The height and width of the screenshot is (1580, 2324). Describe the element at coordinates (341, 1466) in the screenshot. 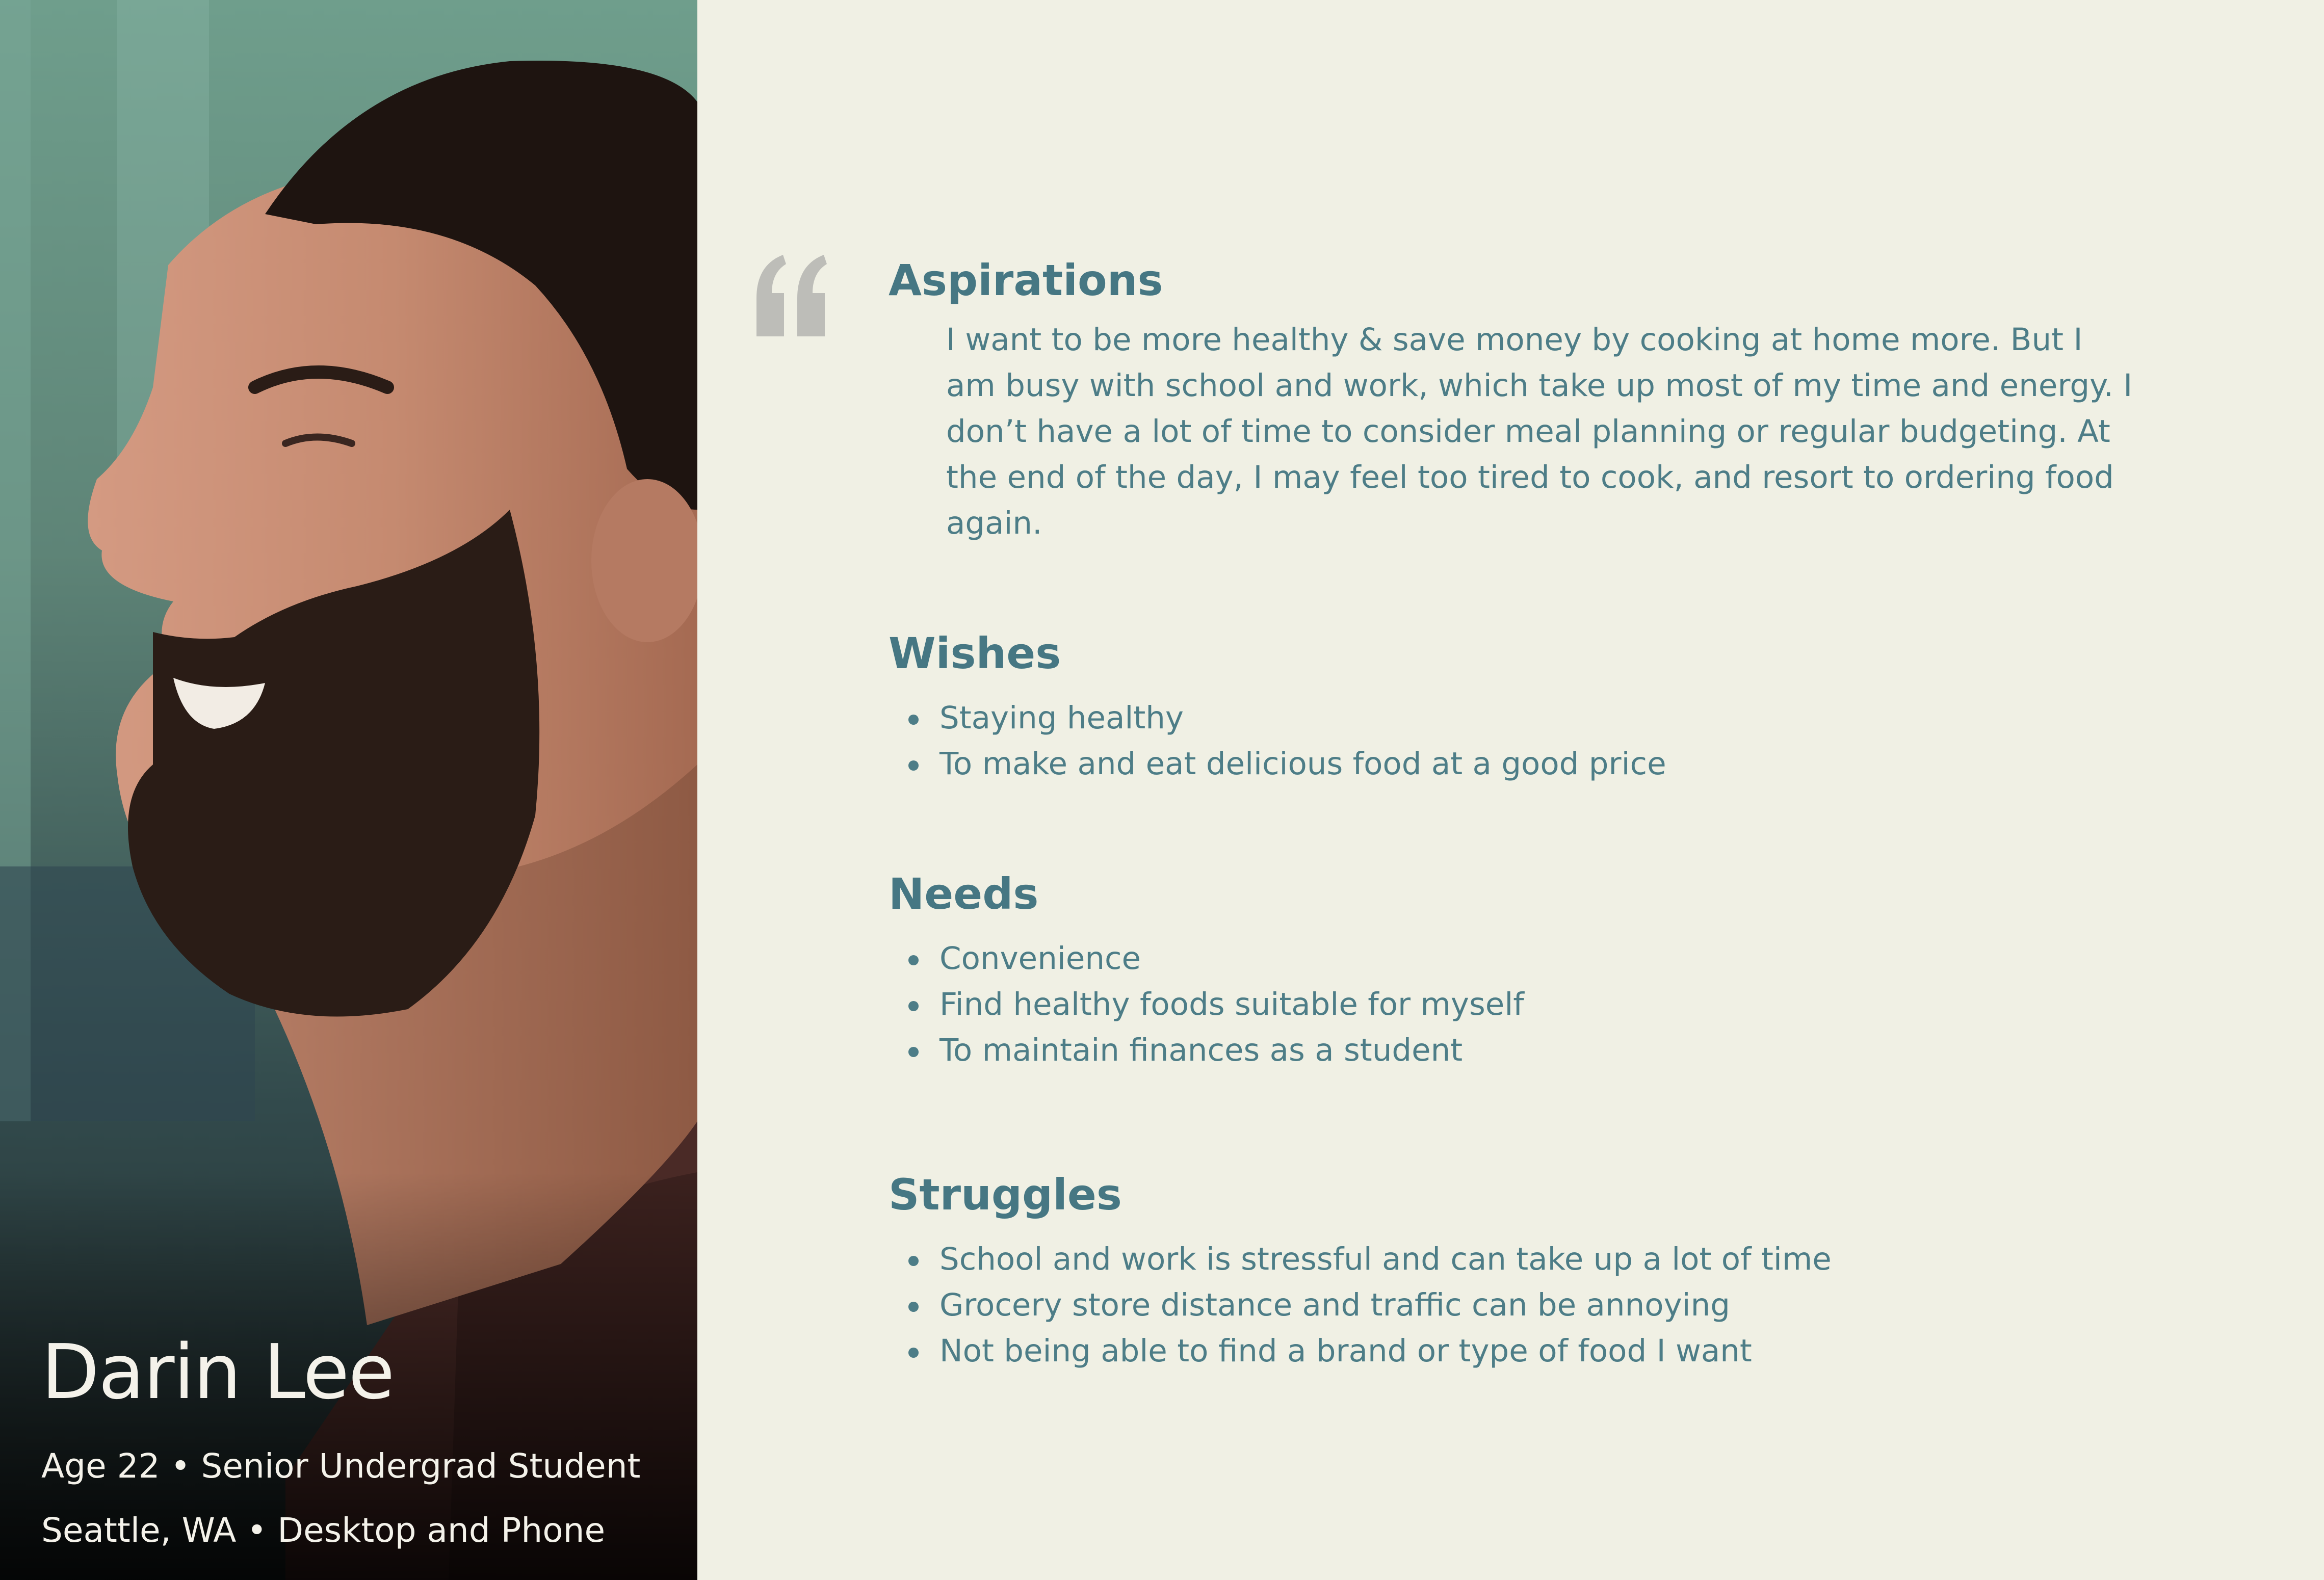

I see `persona-demographics: Age 22 • Senior Undergrad Student` at that location.